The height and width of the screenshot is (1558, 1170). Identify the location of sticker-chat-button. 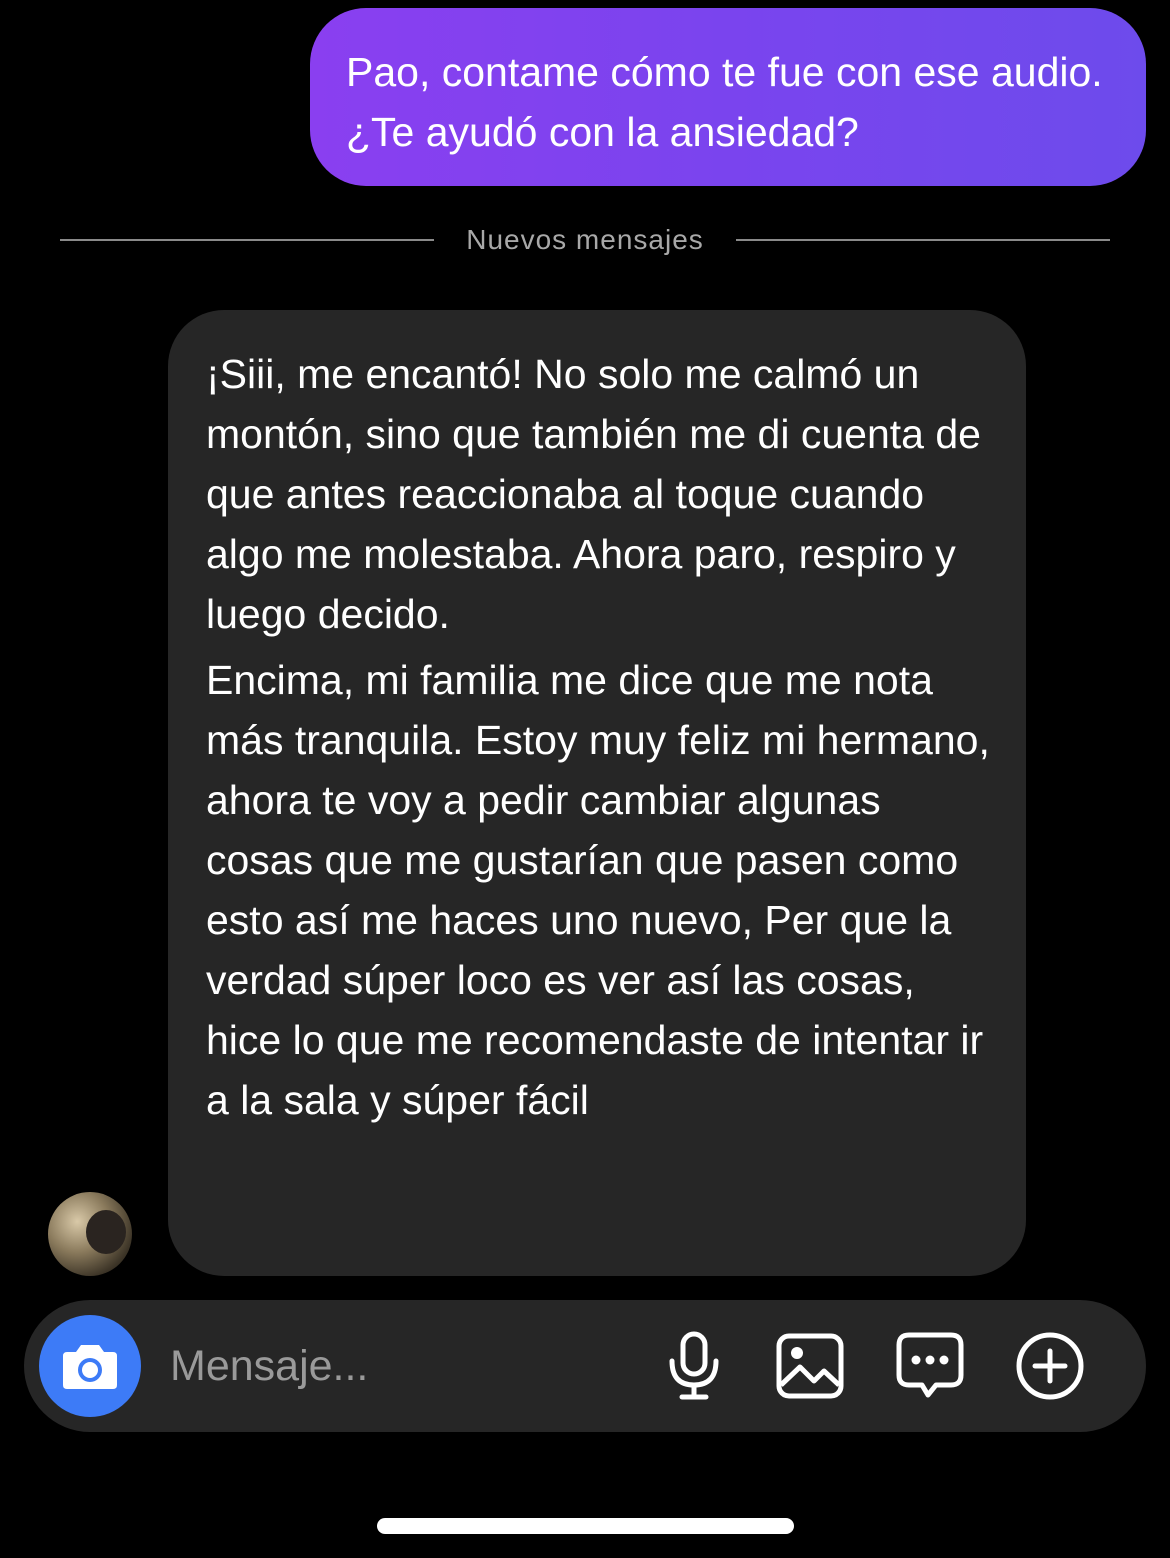
(930, 1366).